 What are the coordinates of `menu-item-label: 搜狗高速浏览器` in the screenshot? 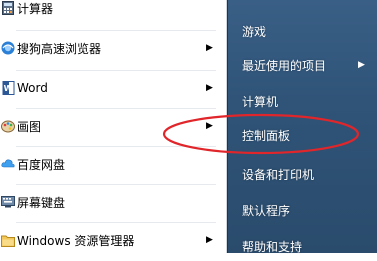 It's located at (59, 48).